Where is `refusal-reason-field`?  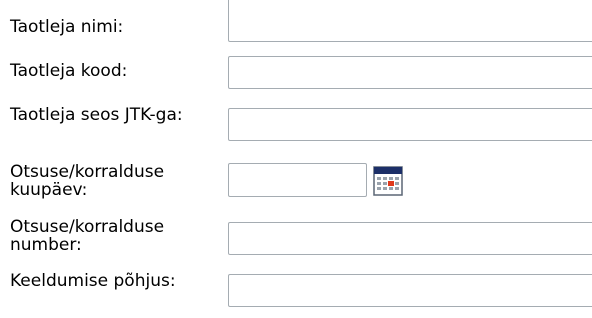
refusal-reason-field is located at coordinates (410, 290).